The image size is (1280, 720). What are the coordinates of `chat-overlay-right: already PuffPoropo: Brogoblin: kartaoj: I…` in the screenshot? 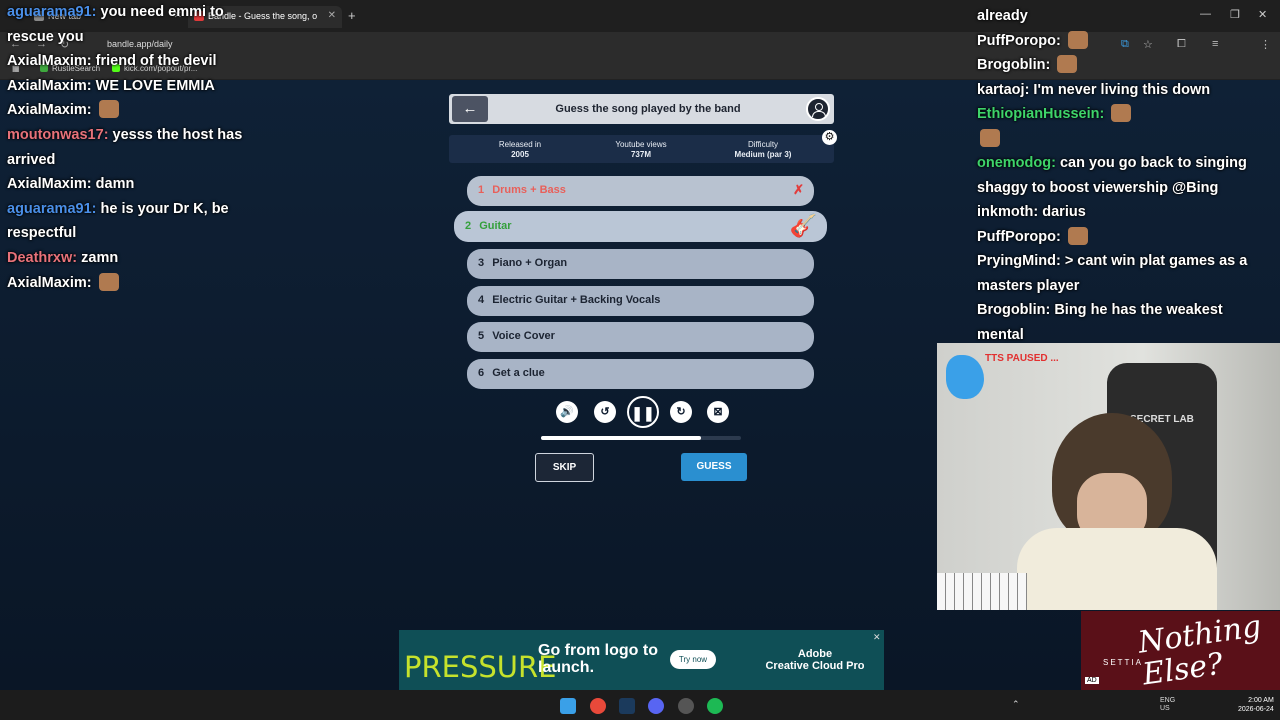 It's located at (1125, 175).